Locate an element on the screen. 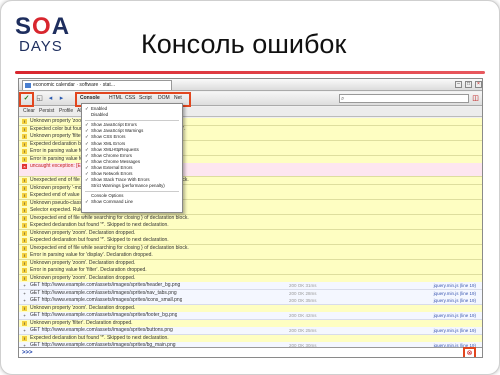  logo-letter-s: S is located at coordinates (24, 26).